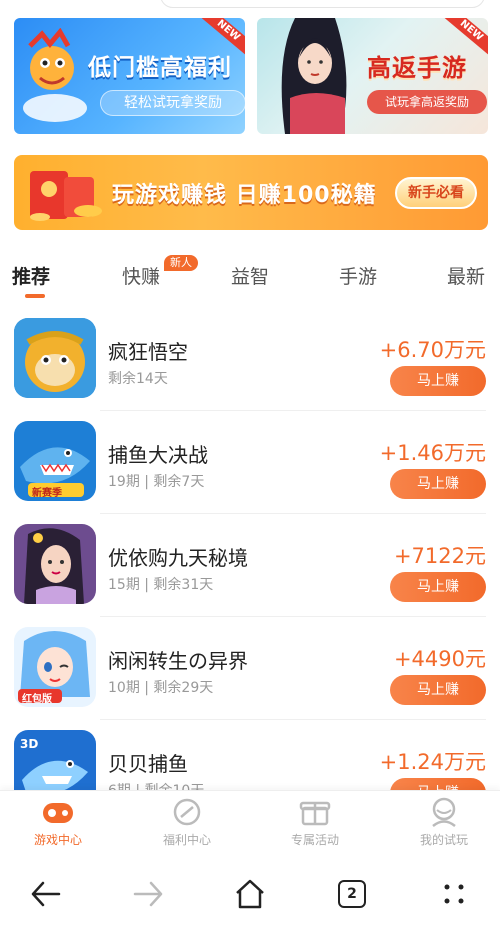  I want to click on red-envelope-icon, so click(66, 196).